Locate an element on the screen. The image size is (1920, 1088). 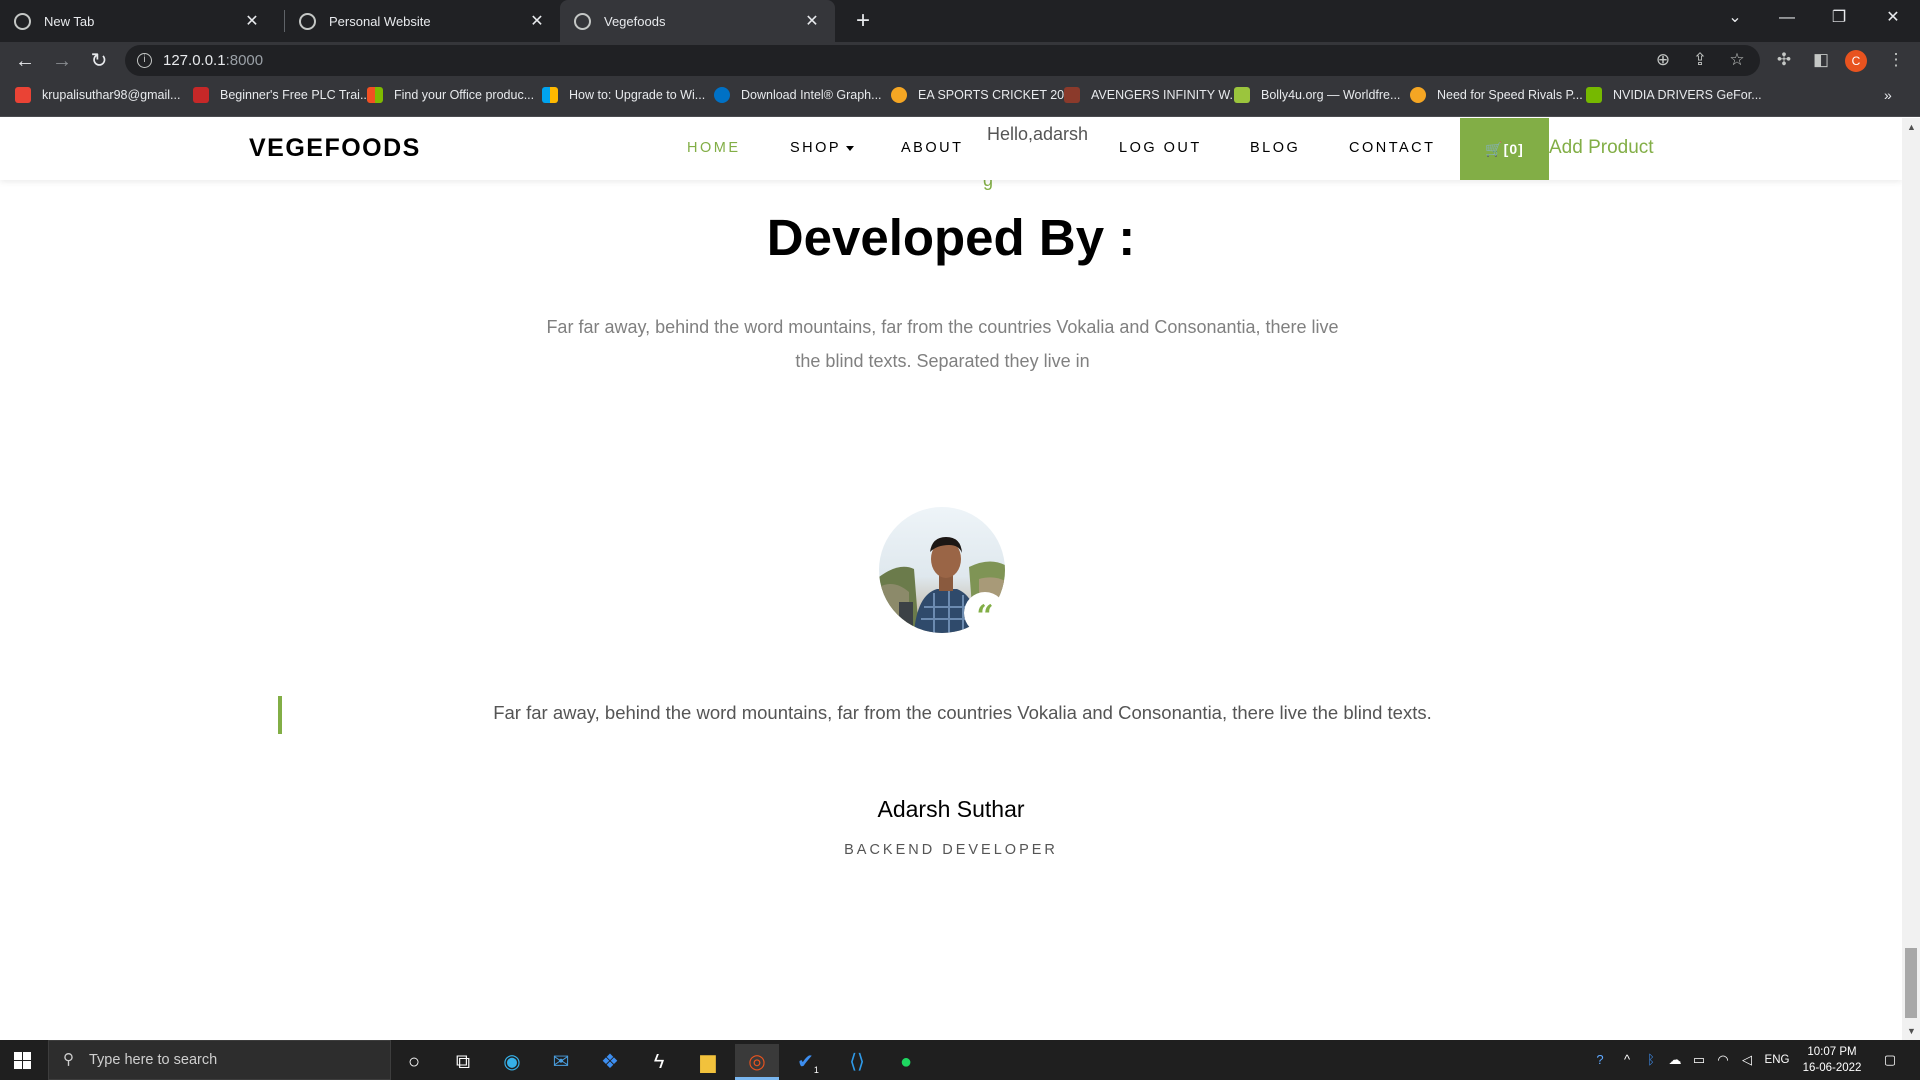
tab-vegefoods: Vegefoods ✕ is located at coordinates (697, 21).